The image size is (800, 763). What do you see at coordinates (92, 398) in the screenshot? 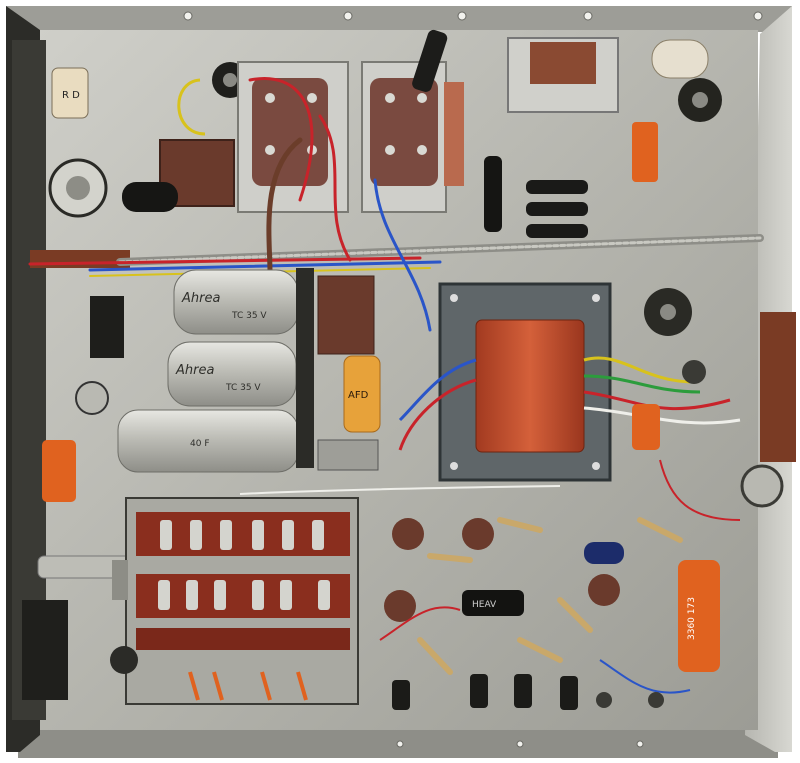
I see `left-pot-lower` at bounding box center [92, 398].